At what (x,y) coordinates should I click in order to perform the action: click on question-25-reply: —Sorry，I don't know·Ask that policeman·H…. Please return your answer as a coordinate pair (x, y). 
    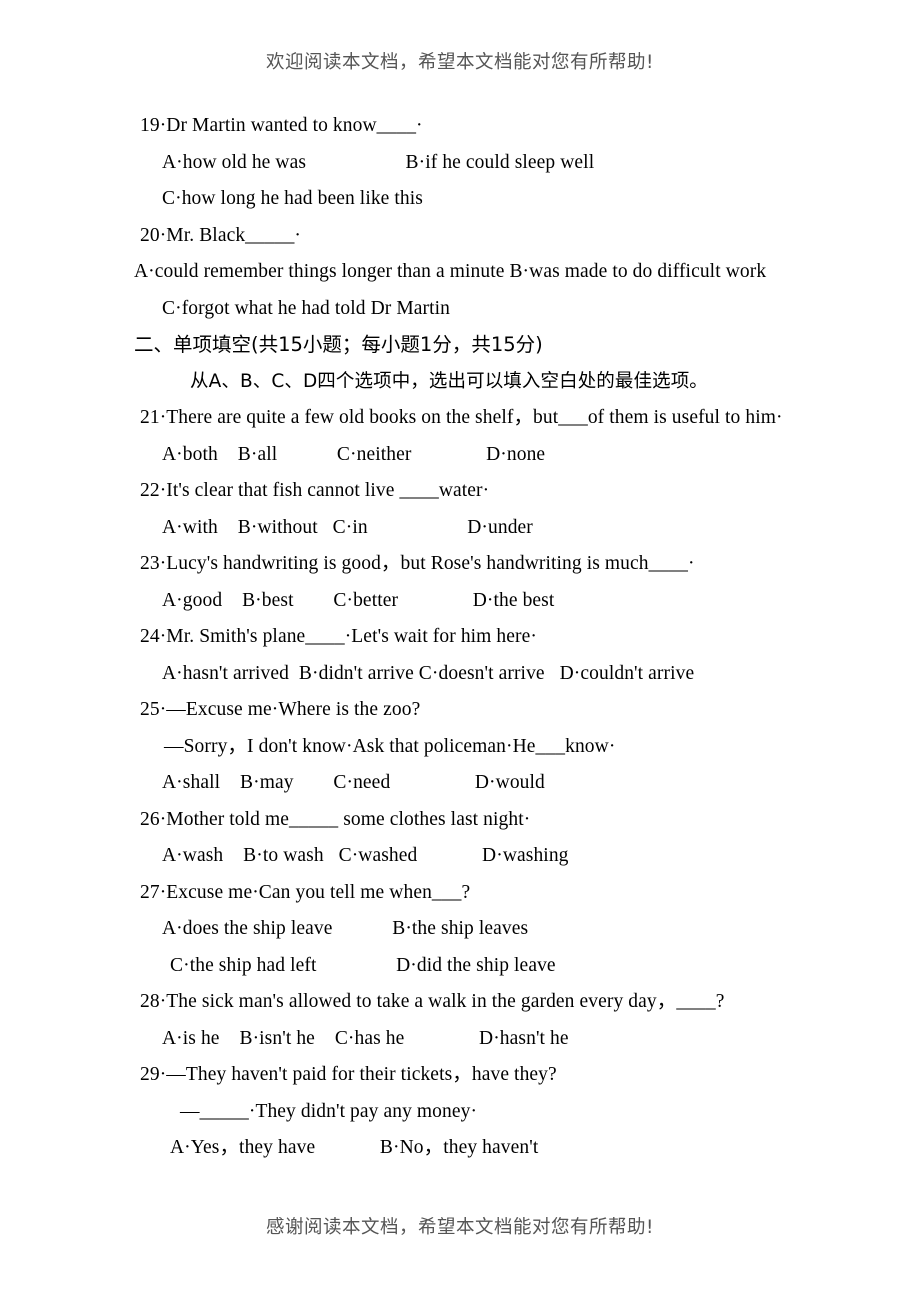
    Looking at the image, I should click on (390, 746).